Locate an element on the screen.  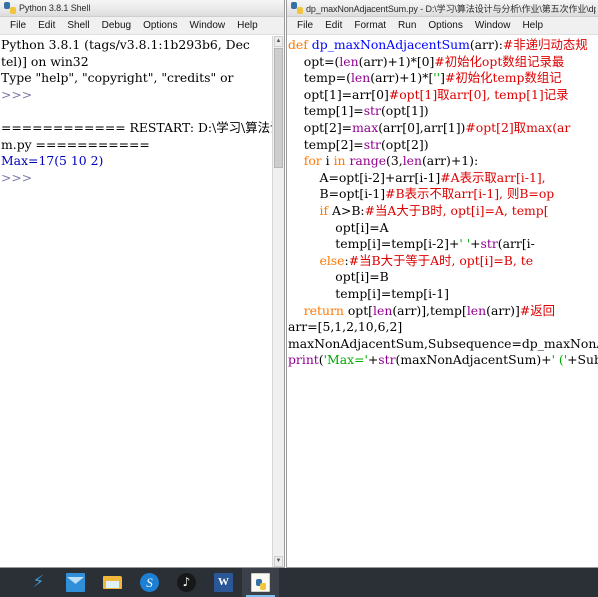
code-line: opt[i]=A is located at coordinates (443, 228).